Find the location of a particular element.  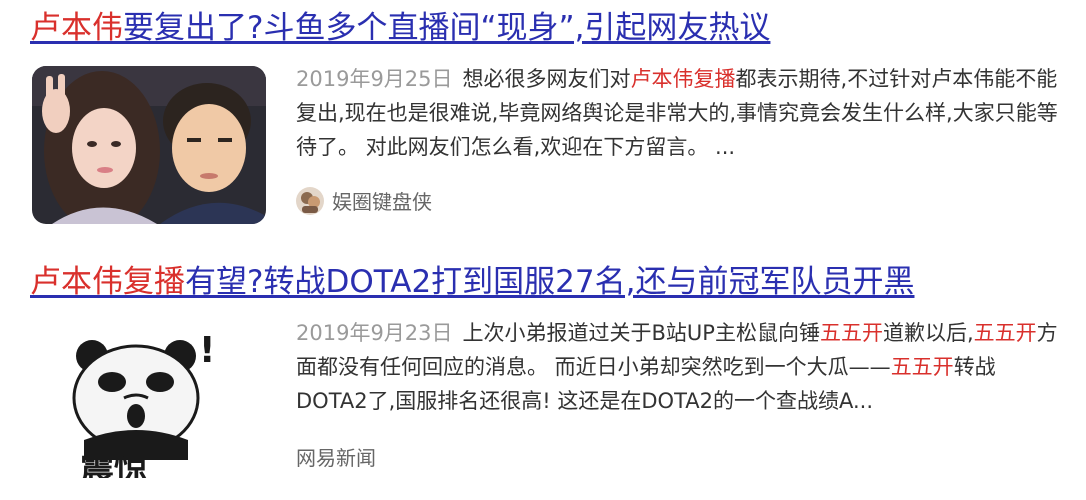

snippet-text: 上次小弟报道过关于B站UP主松鼠向锤 is located at coordinates (641, 333).